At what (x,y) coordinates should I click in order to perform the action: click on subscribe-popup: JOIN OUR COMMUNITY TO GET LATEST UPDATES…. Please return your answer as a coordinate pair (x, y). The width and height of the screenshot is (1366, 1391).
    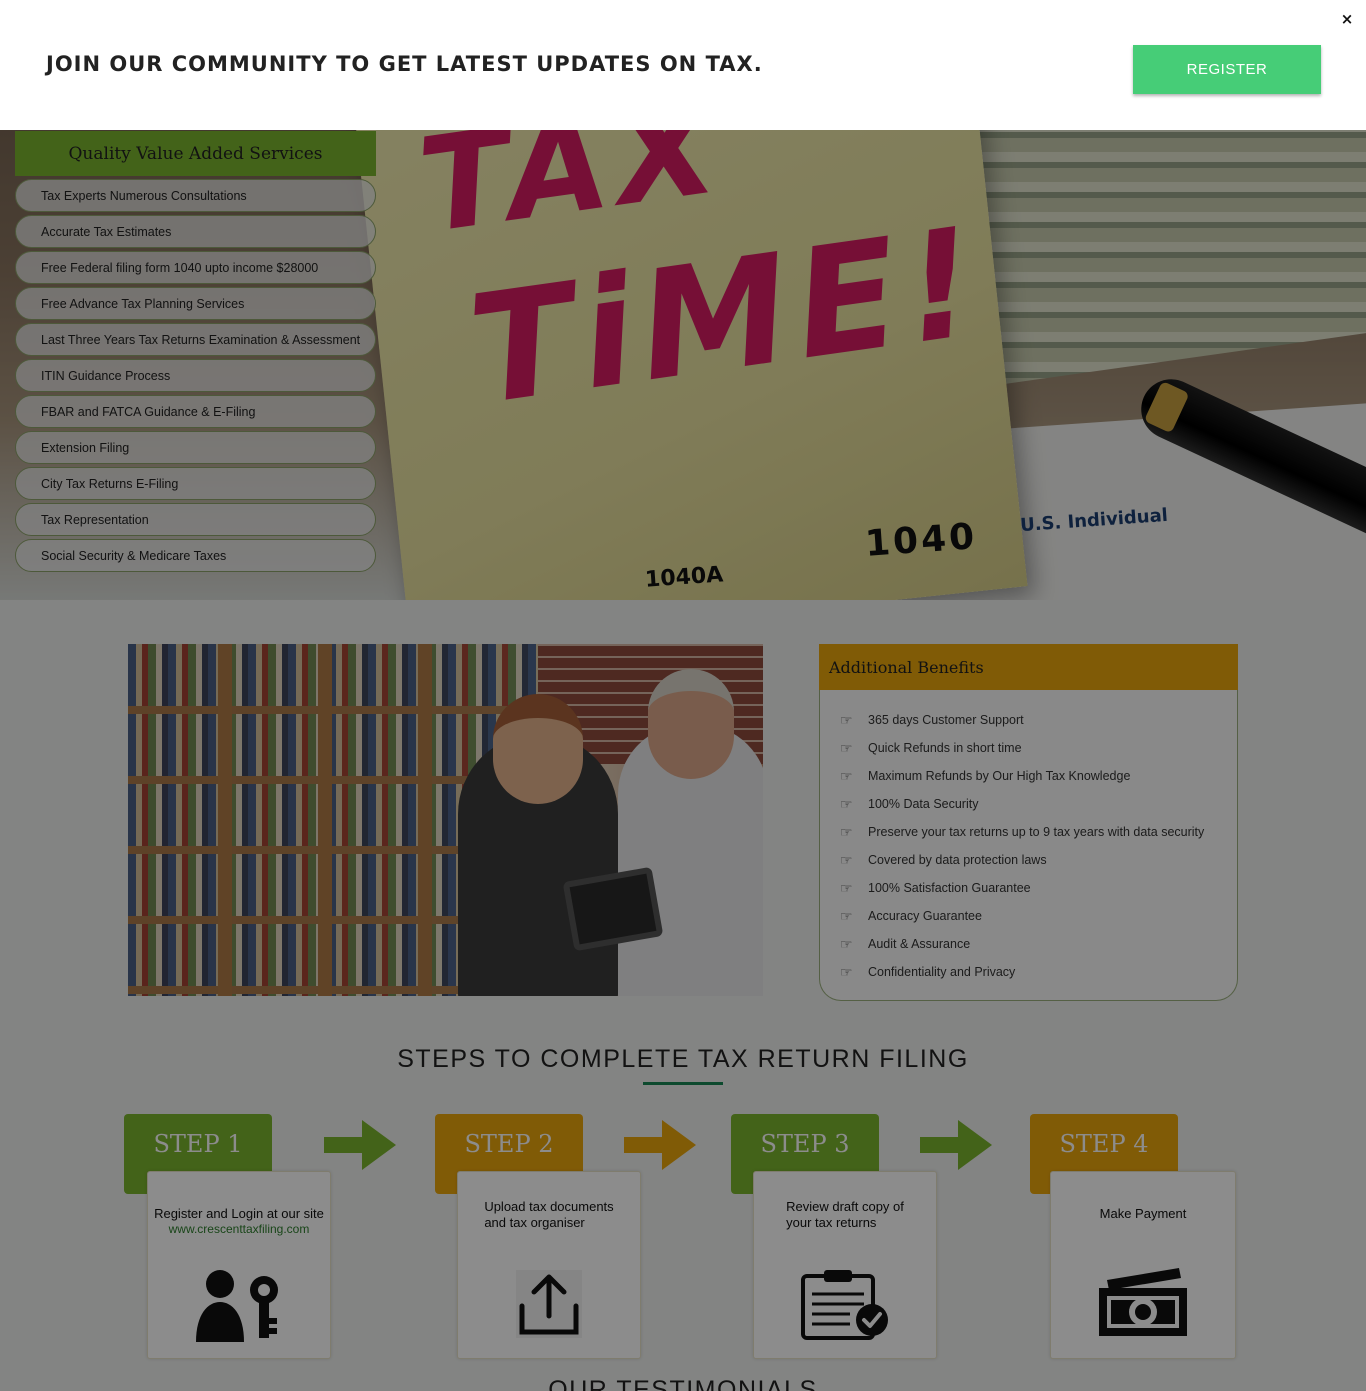
    Looking at the image, I should click on (683, 65).